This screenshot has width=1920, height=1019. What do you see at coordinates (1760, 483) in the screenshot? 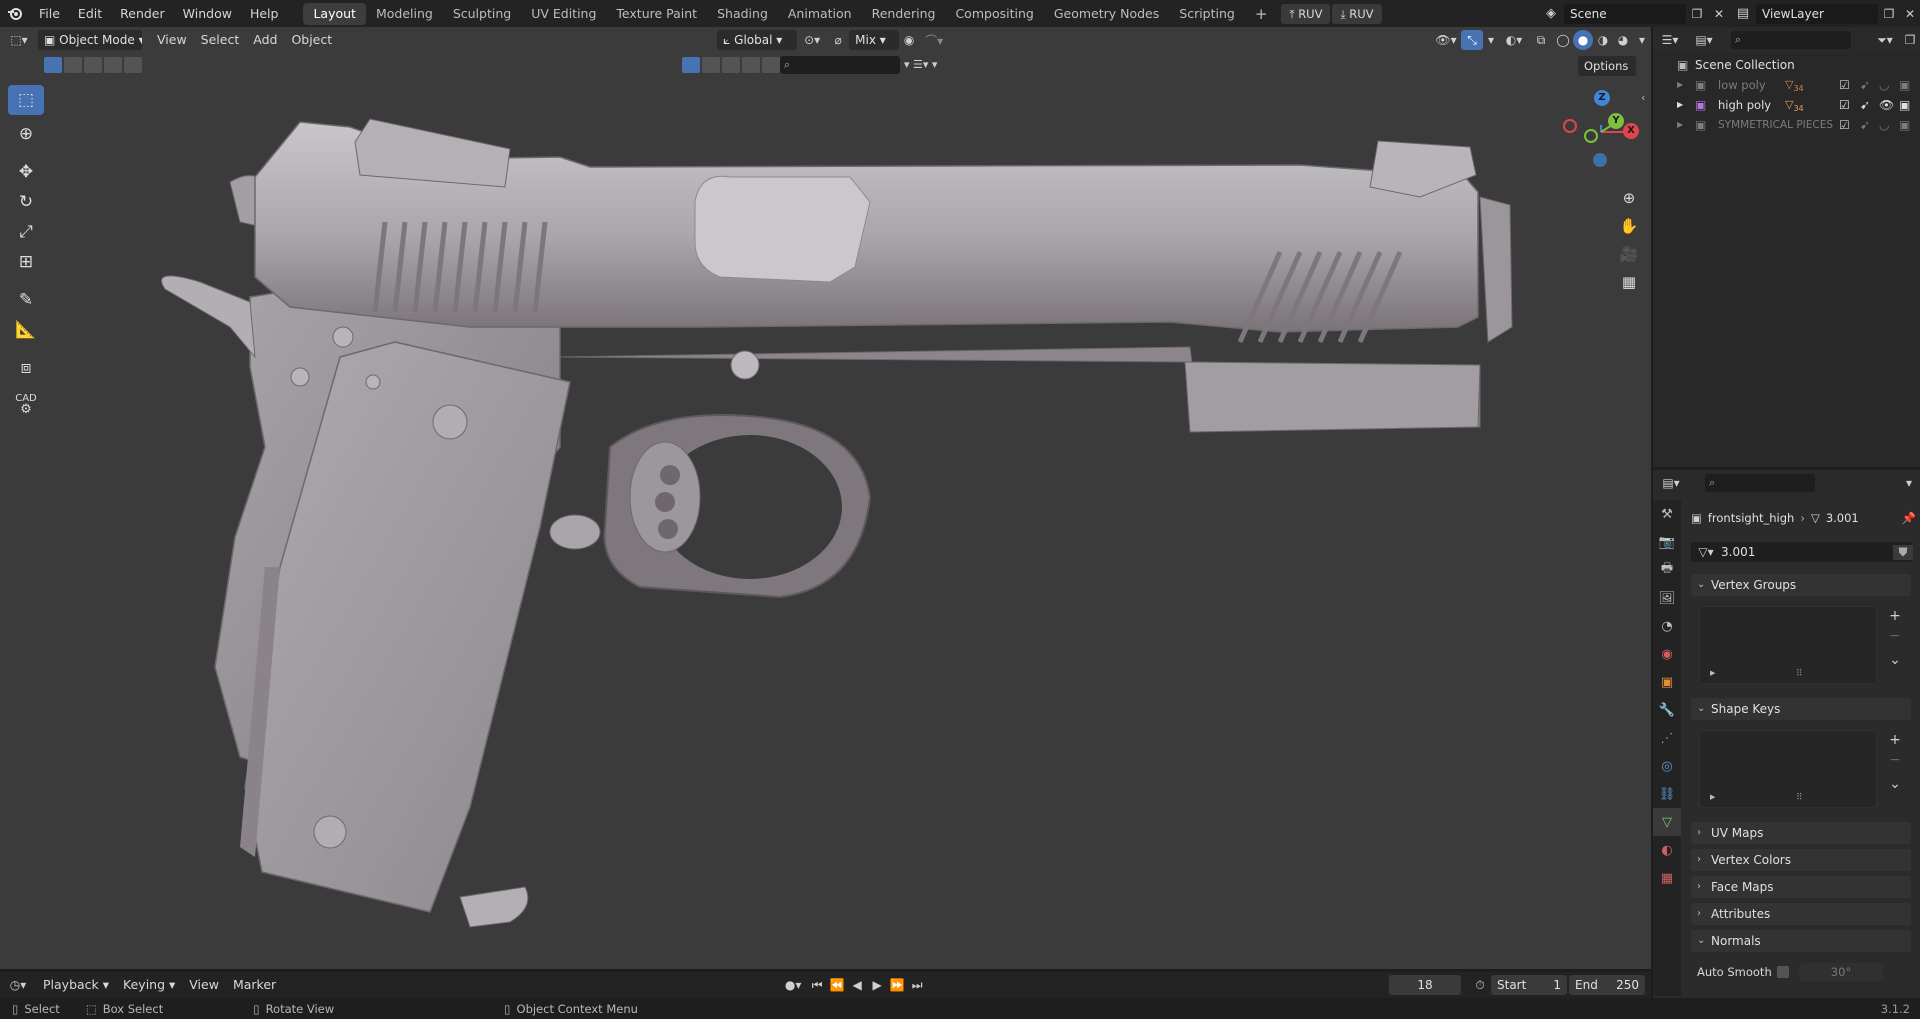
I see `properties-search-input: ⌕` at bounding box center [1760, 483].